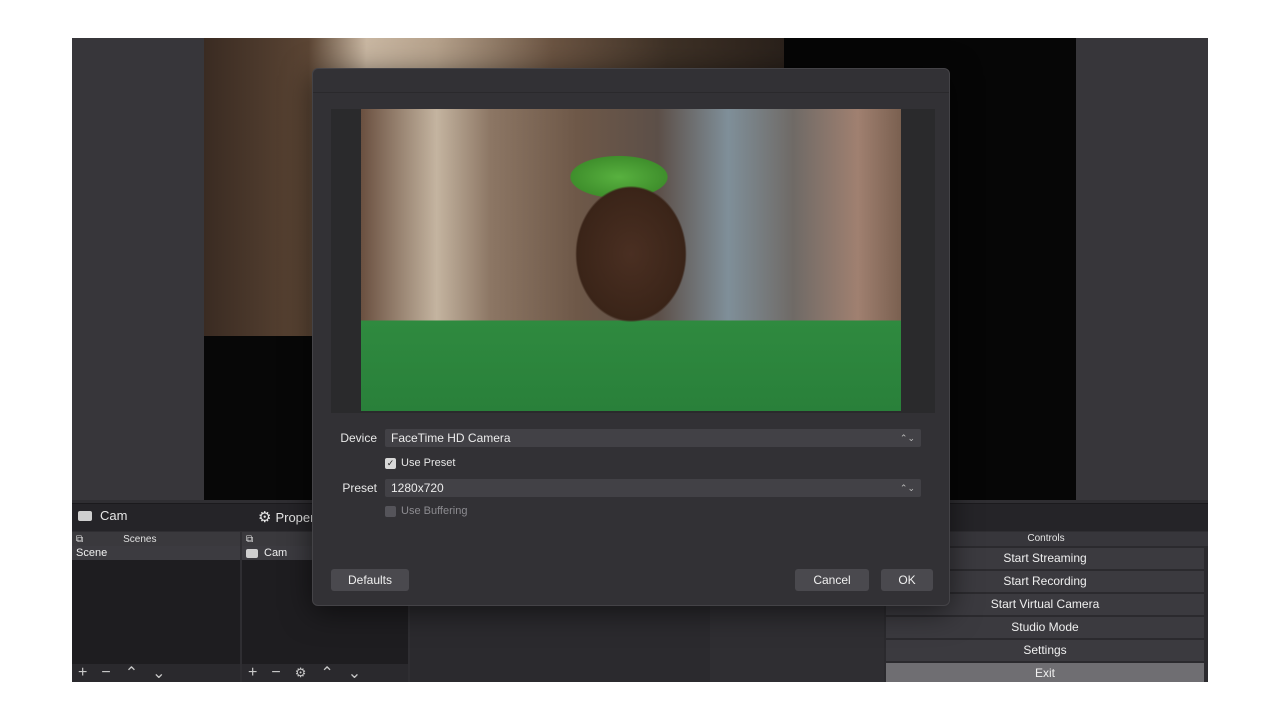 The height and width of the screenshot is (720, 1280). What do you see at coordinates (156, 607) in the screenshot?
I see `scenes-panel: ⧉ Scenes Scene + − ⌃ ⌄` at bounding box center [156, 607].